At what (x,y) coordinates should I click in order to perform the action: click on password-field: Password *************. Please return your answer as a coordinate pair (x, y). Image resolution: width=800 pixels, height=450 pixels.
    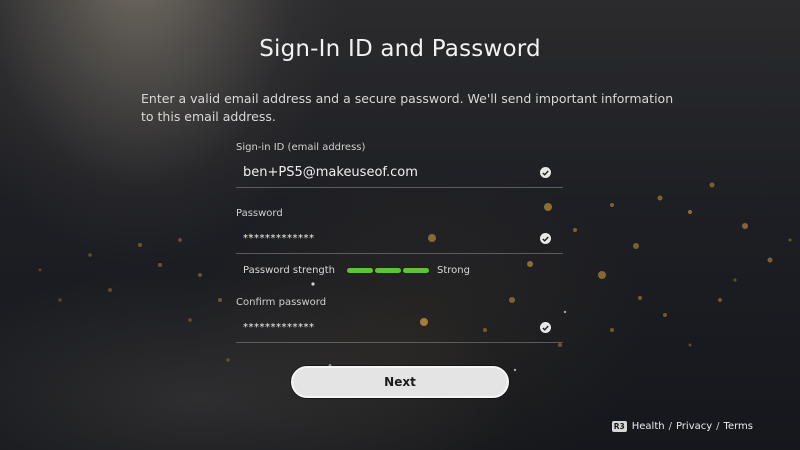
    Looking at the image, I should click on (399, 231).